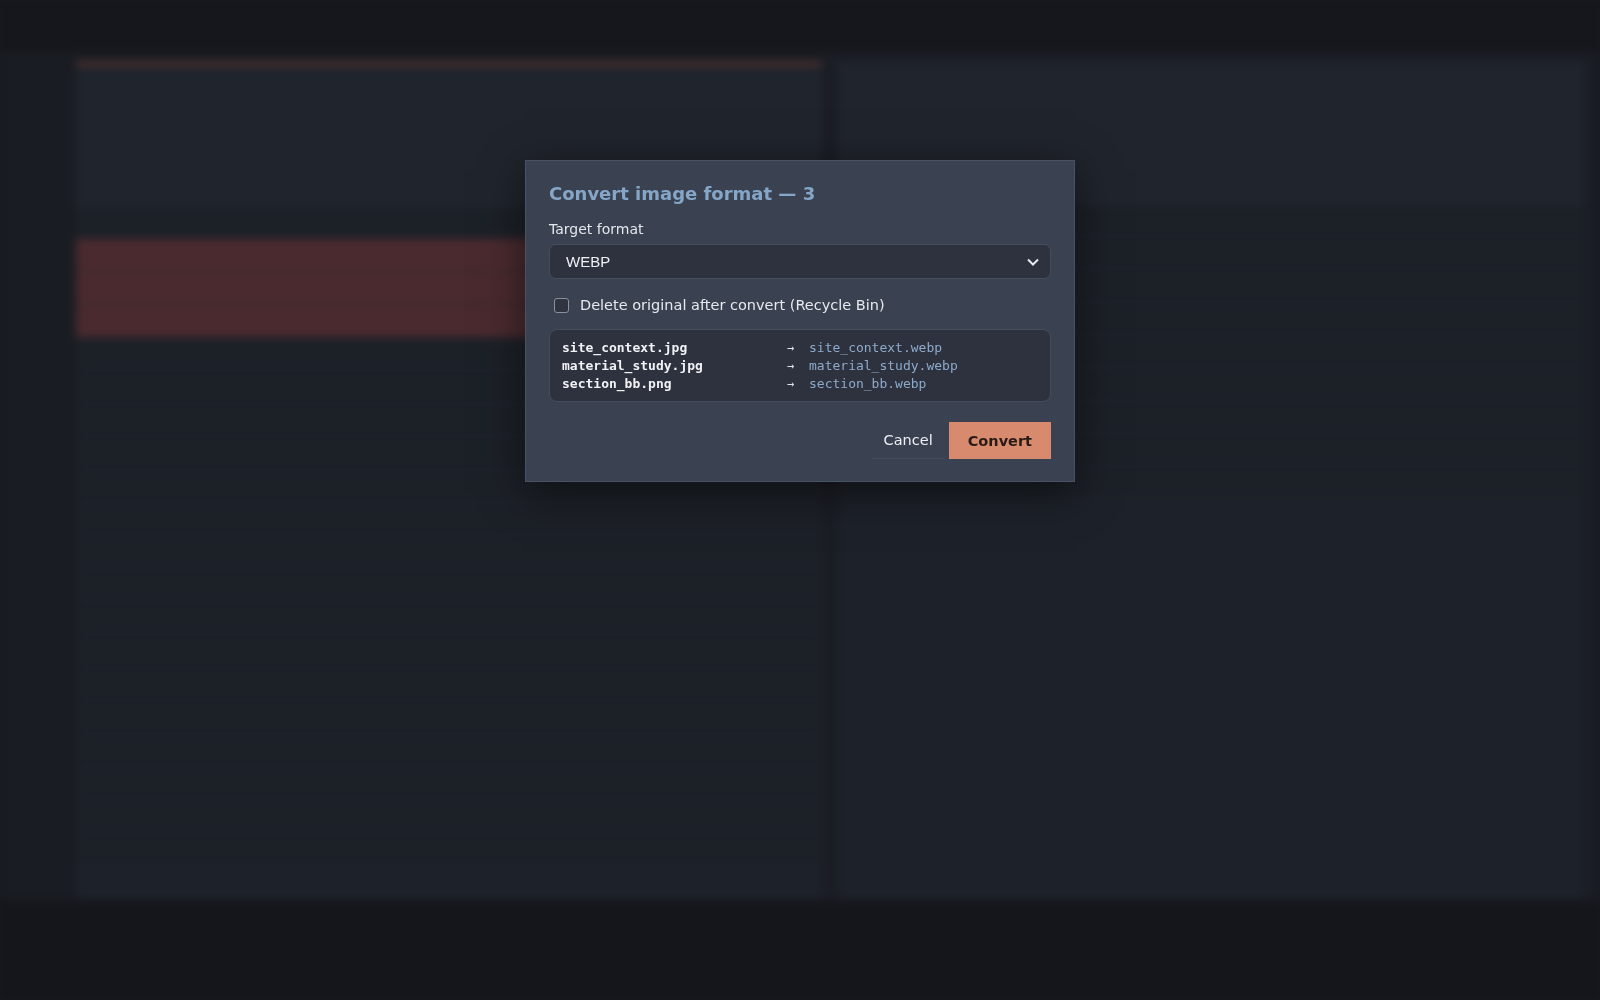  What do you see at coordinates (908, 440) in the screenshot?
I see `cancel-button: Cancel` at bounding box center [908, 440].